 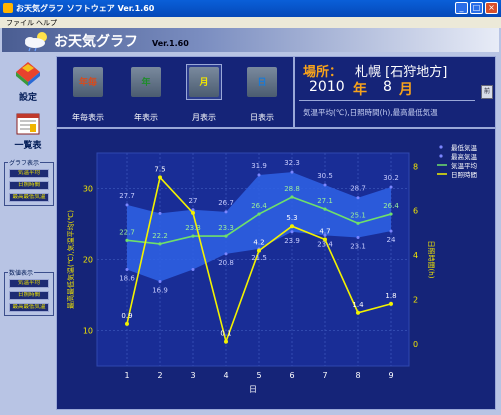 I want to click on ytick-right-label: 6, so click(x=415, y=211).